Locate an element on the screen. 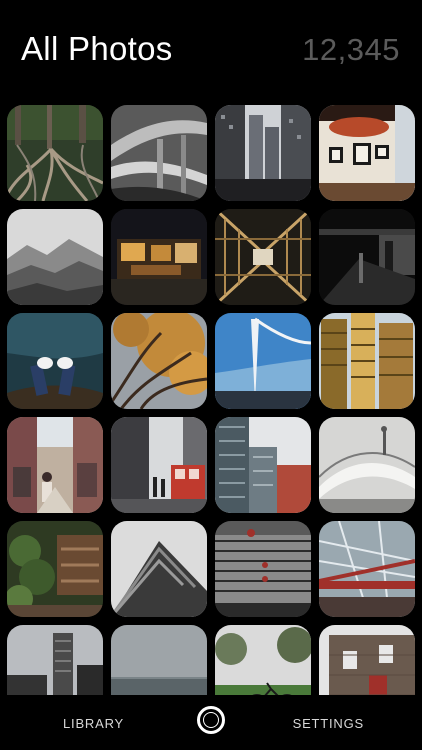 This screenshot has width=422, height=750. photo-plant-shop is located at coordinates (55, 569).